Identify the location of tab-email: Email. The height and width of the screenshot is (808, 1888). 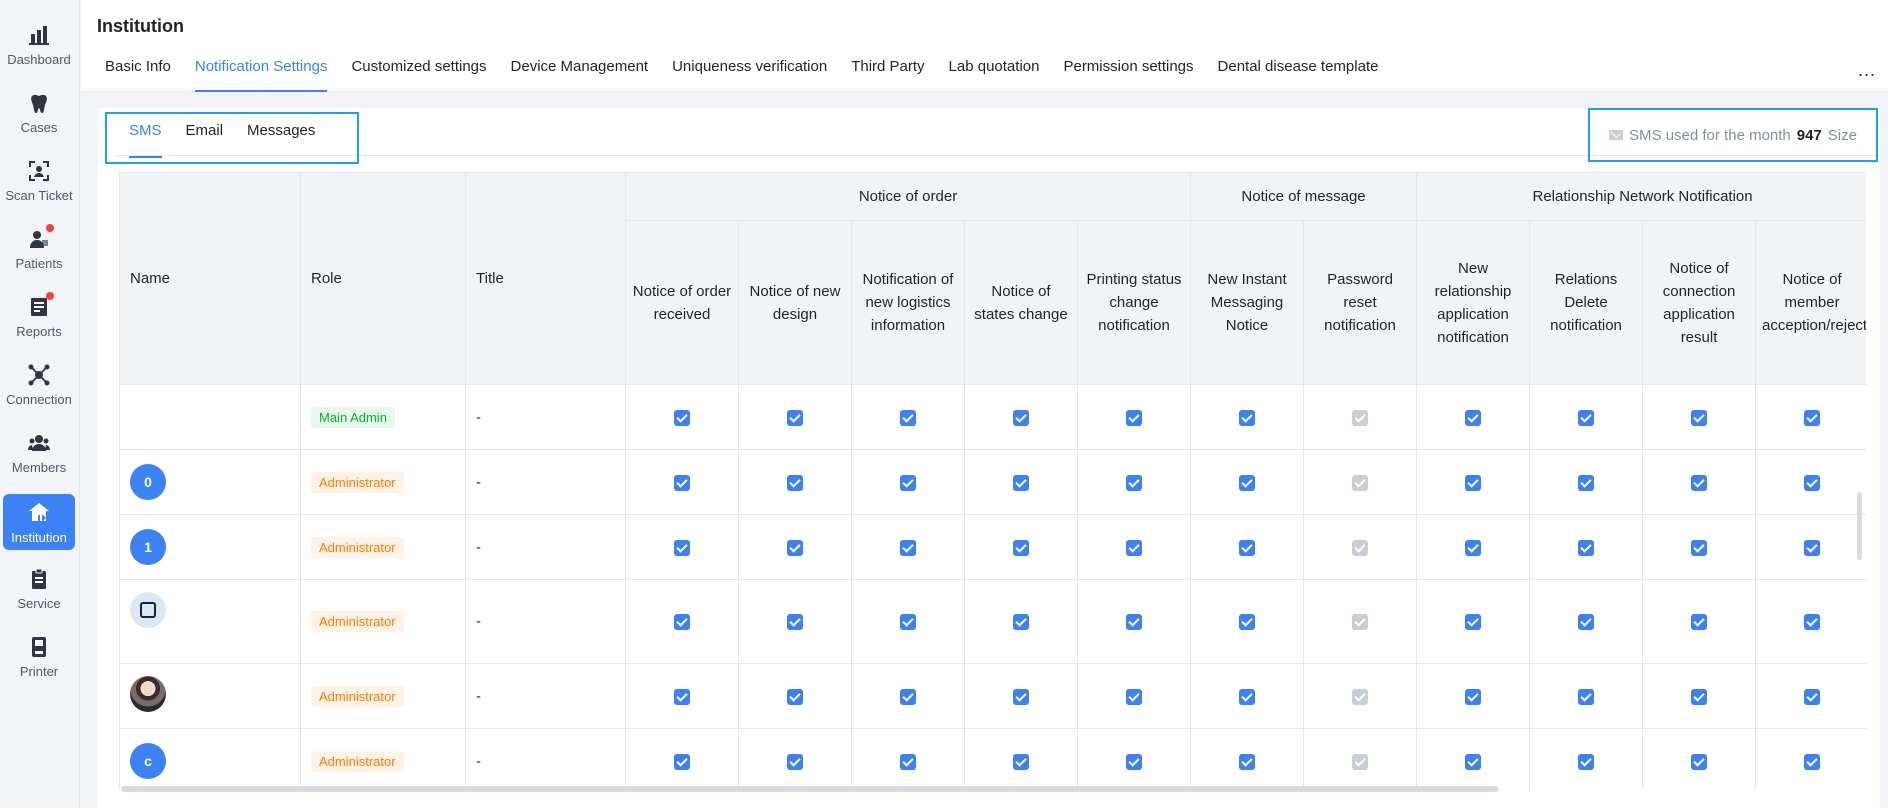
(205, 140).